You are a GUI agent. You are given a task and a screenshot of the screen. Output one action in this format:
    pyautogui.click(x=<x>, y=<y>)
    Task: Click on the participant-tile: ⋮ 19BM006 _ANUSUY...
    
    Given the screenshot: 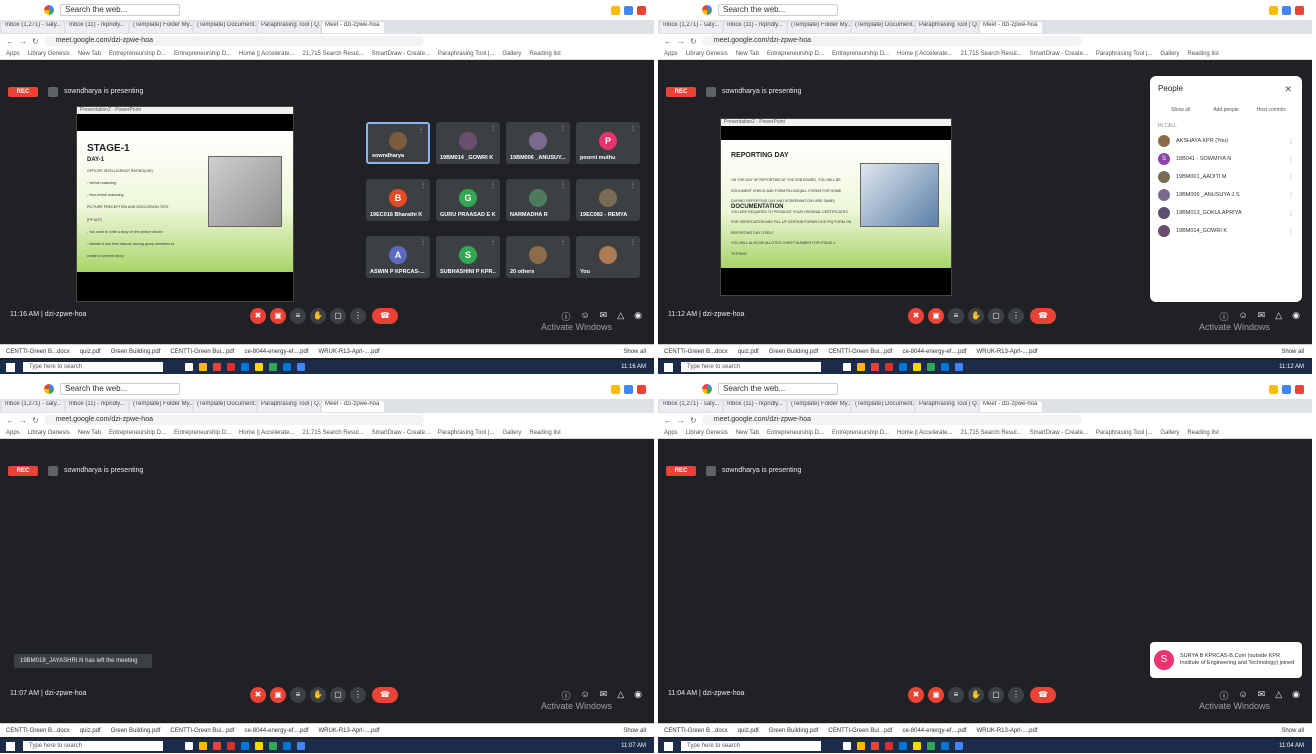 What is the action you would take?
    pyautogui.click(x=538, y=143)
    